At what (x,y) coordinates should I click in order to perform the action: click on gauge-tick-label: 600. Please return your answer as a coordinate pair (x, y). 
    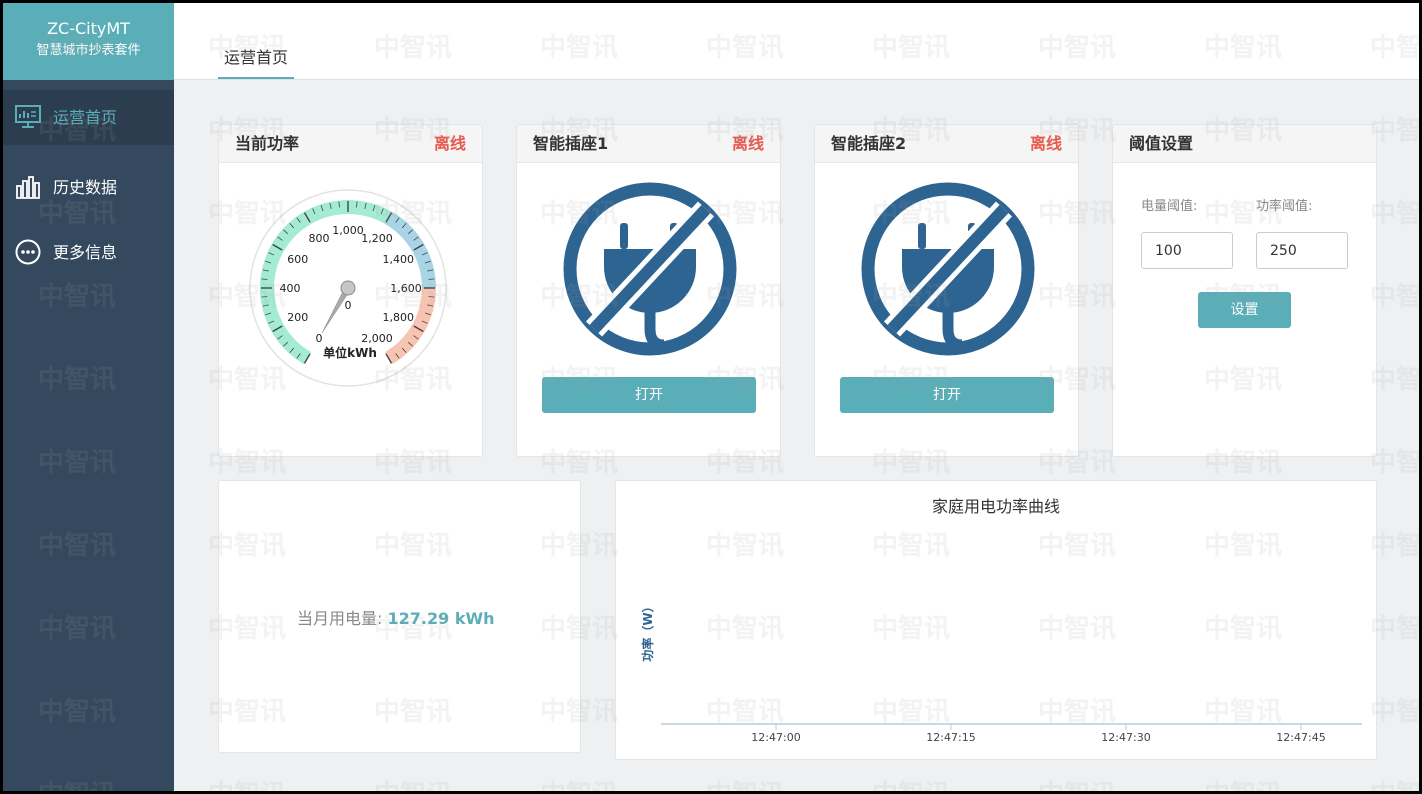
    Looking at the image, I should click on (297, 259).